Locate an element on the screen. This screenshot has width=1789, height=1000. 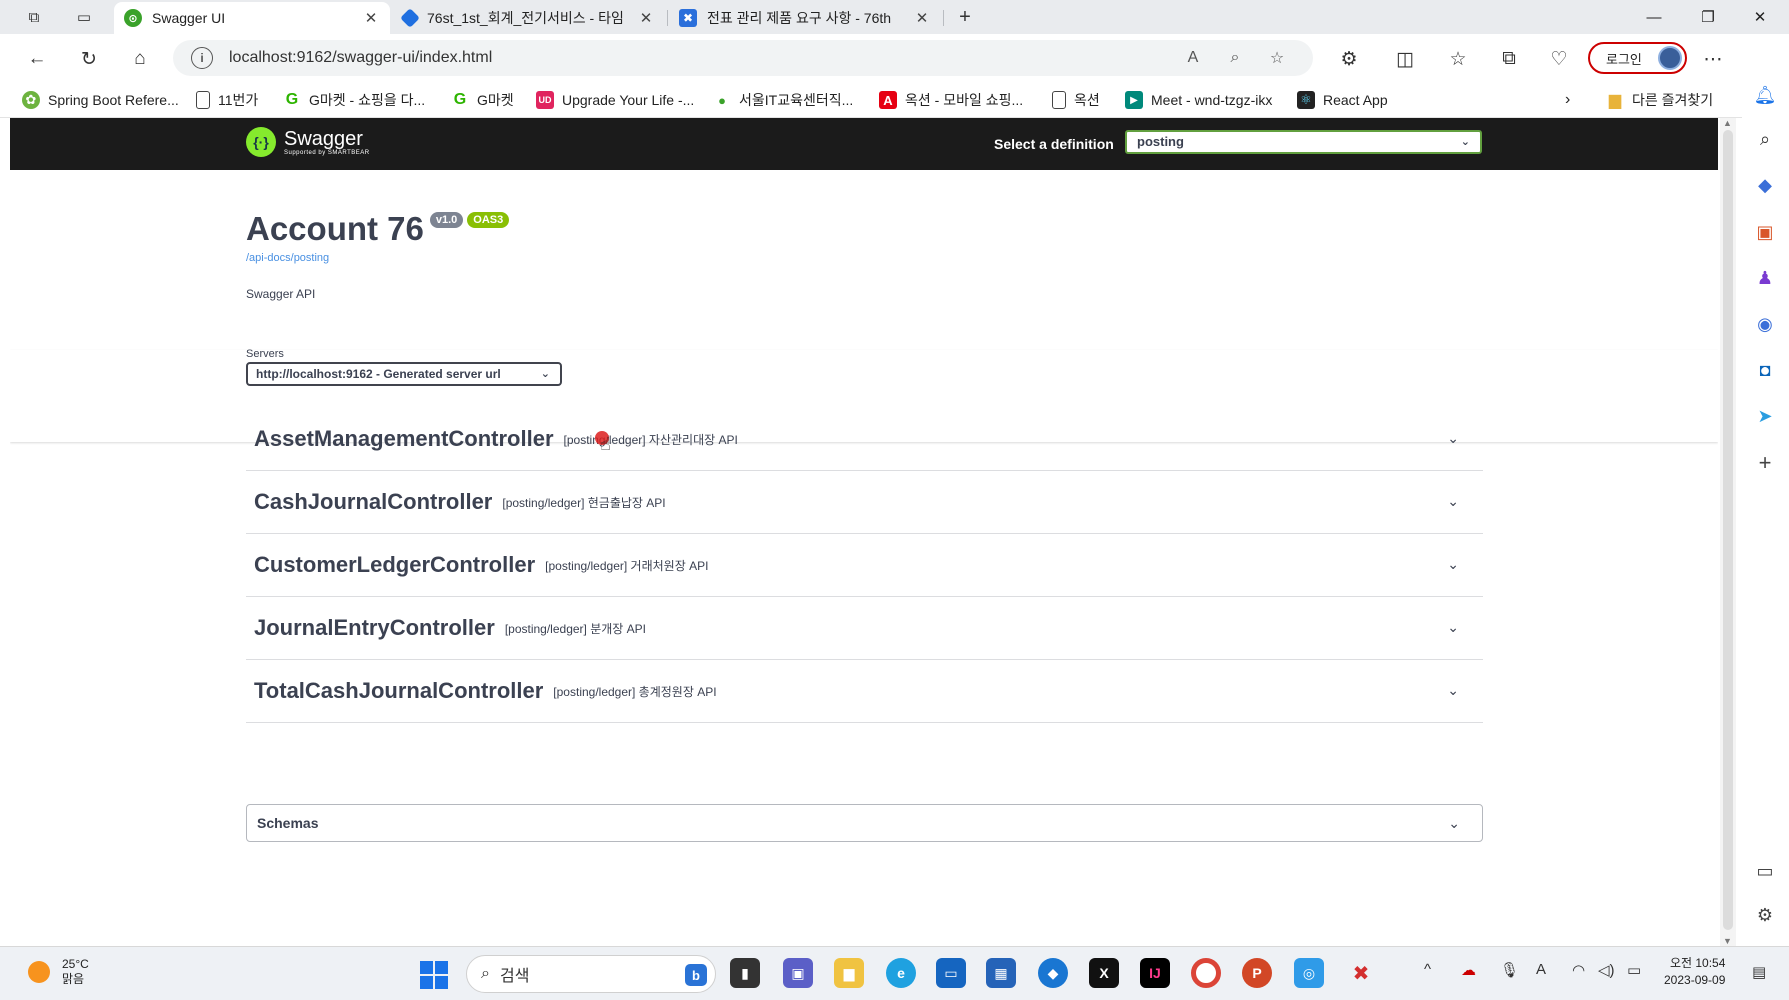
bookmark-react-app: ⚛ React App is located at coordinates (1342, 100).